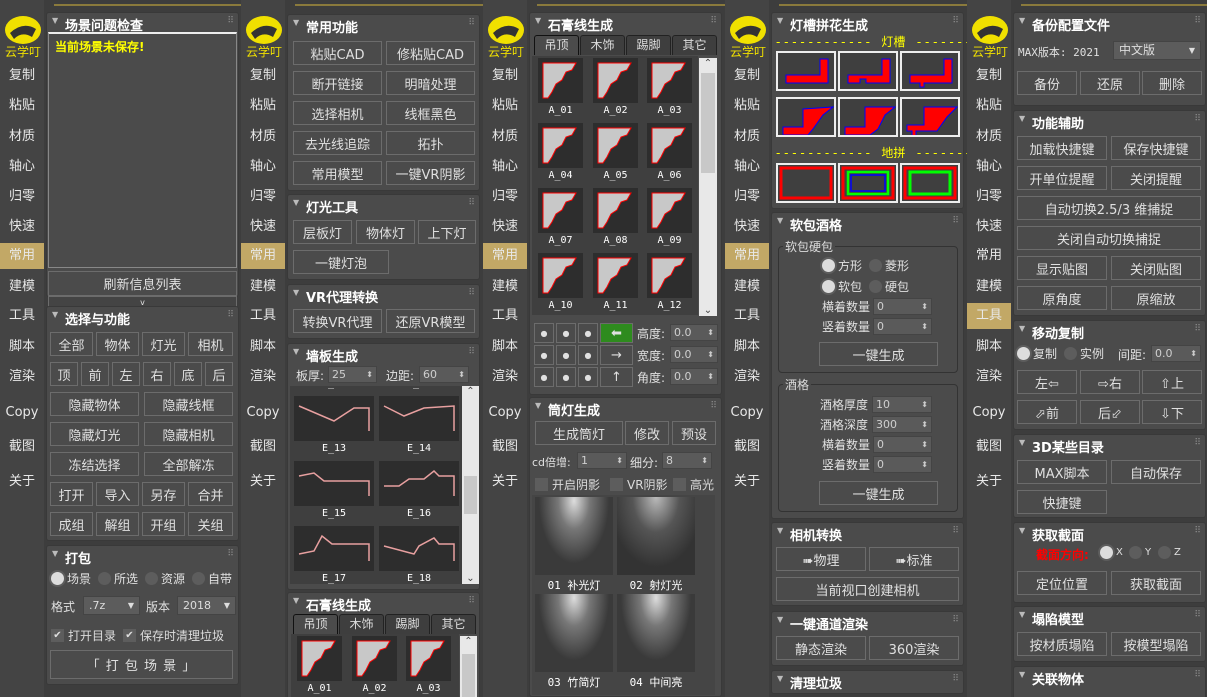  I want to click on break-link-button: 断开链接, so click(337, 83).